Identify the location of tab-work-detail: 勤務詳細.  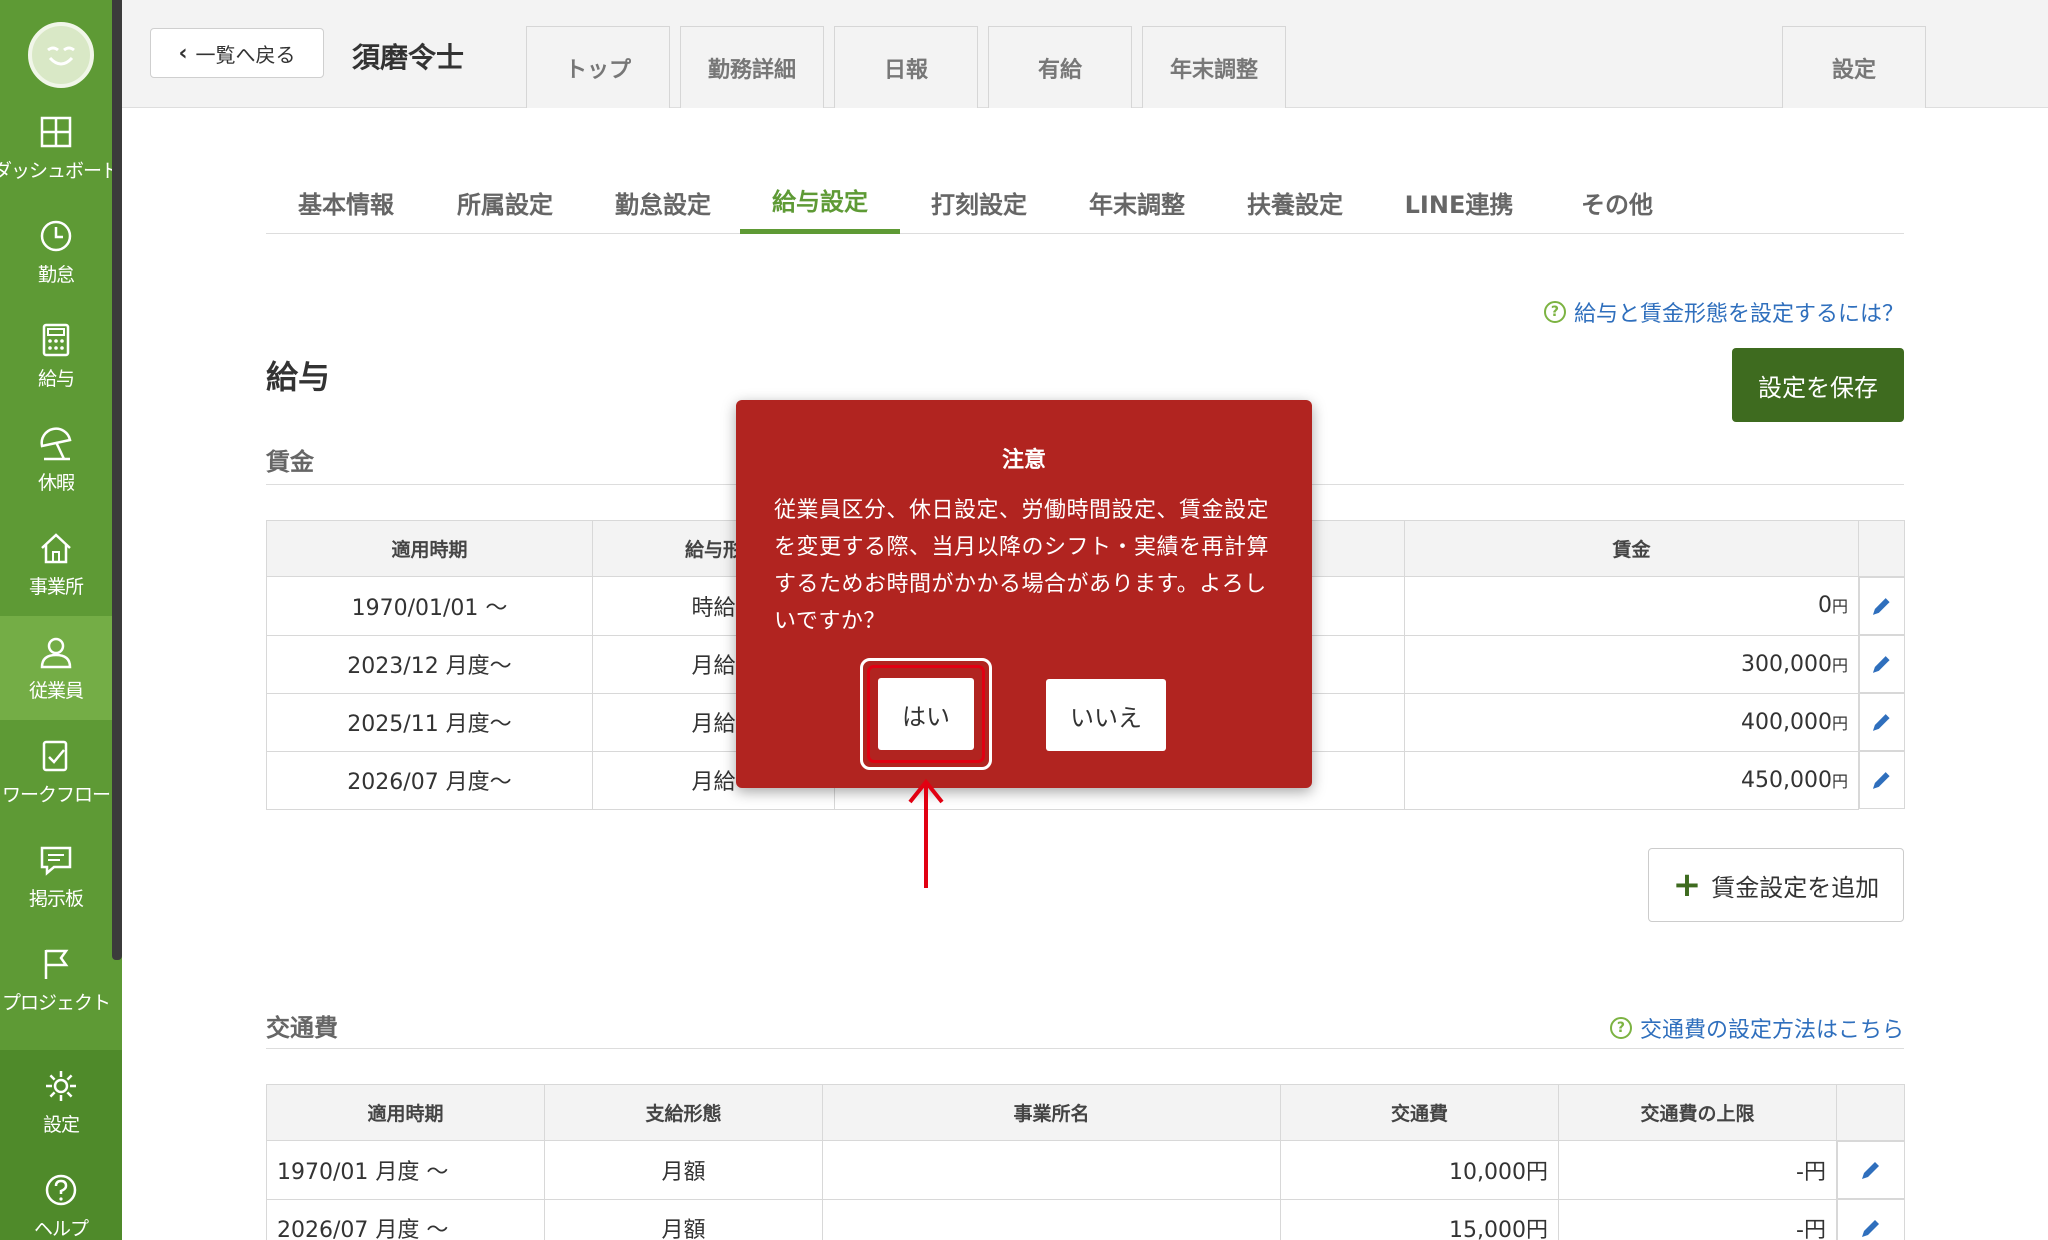
(752, 67).